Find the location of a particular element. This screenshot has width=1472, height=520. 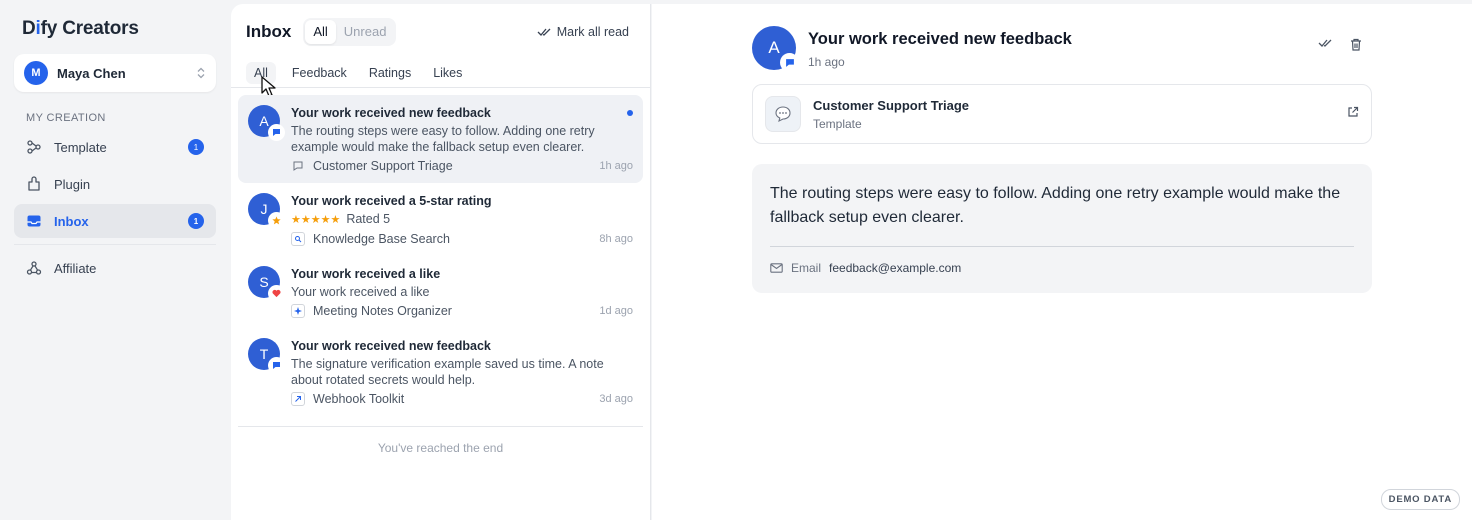

timestamp: 3d ago is located at coordinates (616, 399).